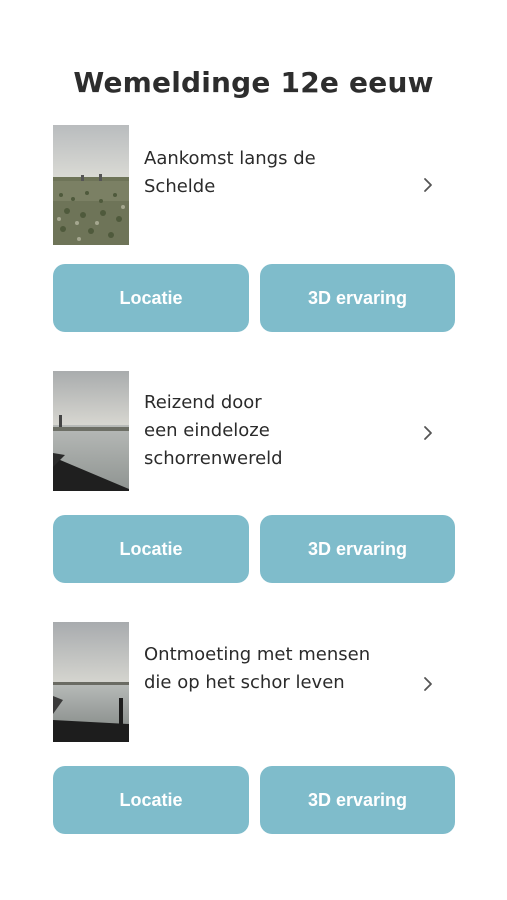 The height and width of the screenshot is (900, 507). I want to click on page-title: Wemeldinge 12e eeuw, so click(253, 82).